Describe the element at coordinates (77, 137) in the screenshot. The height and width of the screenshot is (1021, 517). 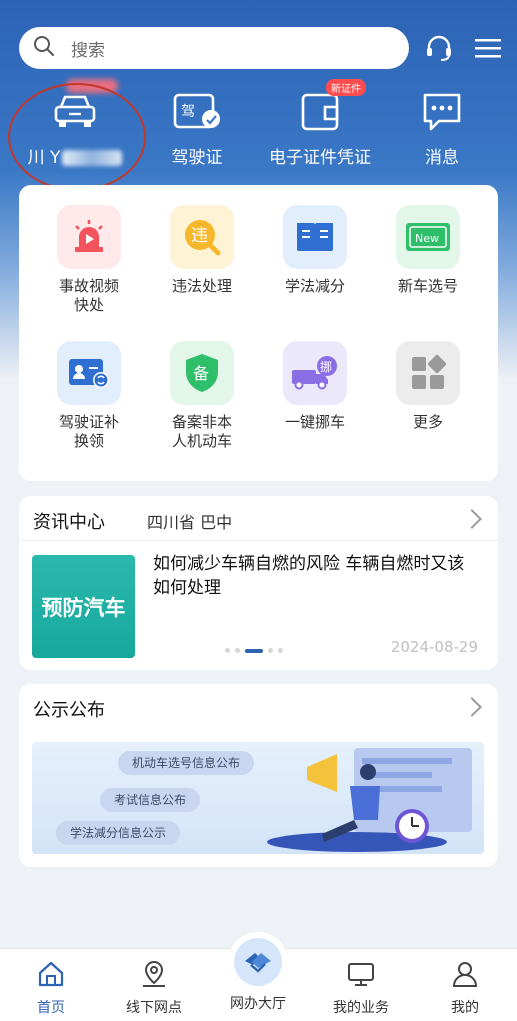
I see `annotation-circle` at that location.